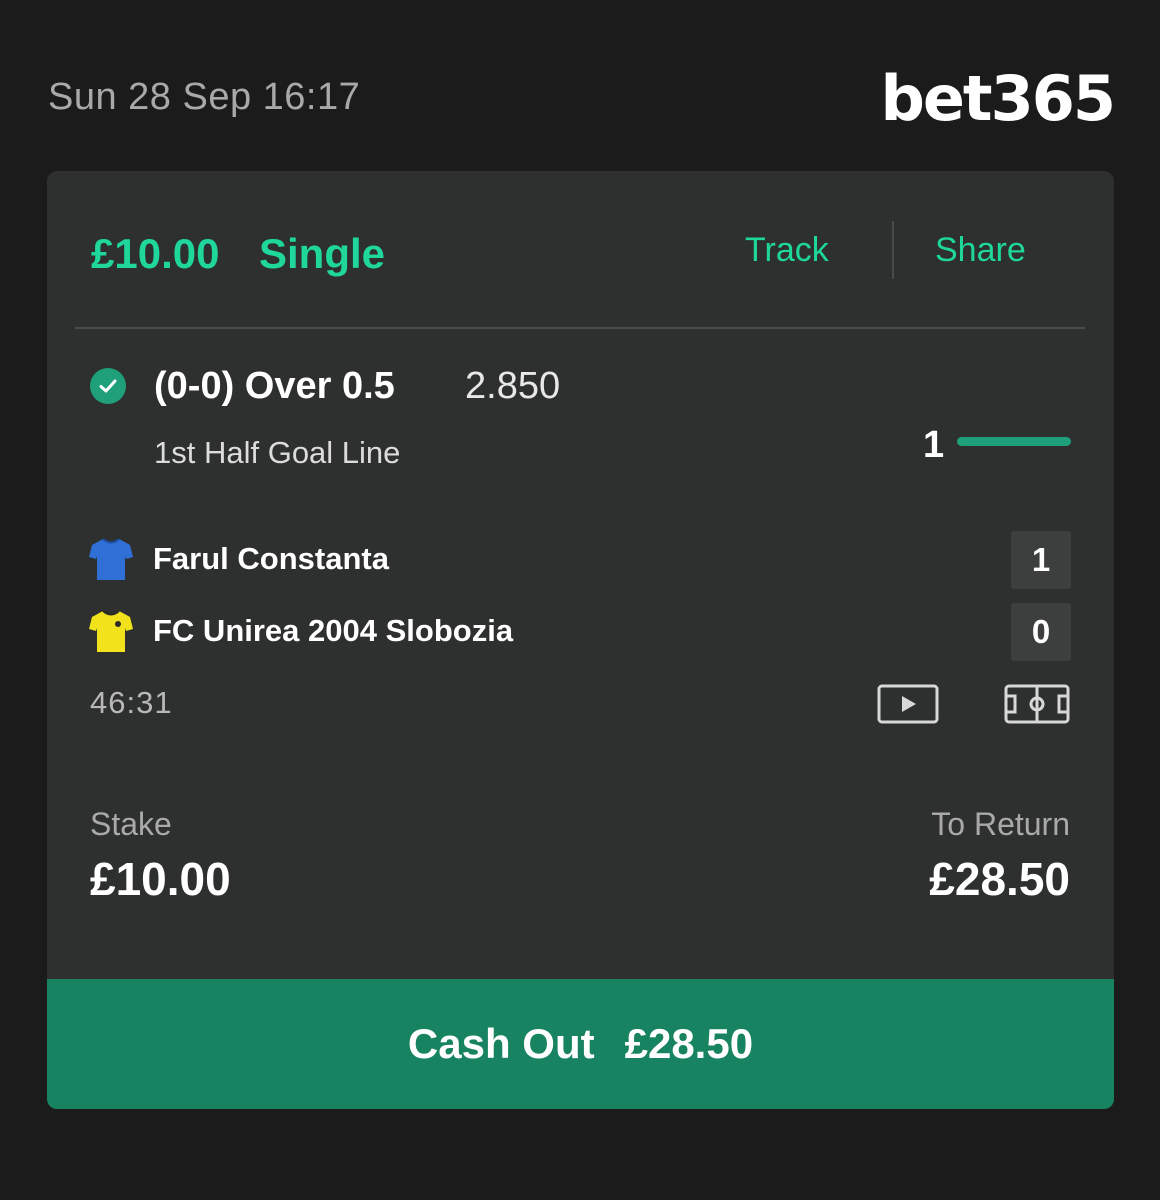  What do you see at coordinates (277, 452) in the screenshot?
I see `market-name: 1st Half Goal Line` at bounding box center [277, 452].